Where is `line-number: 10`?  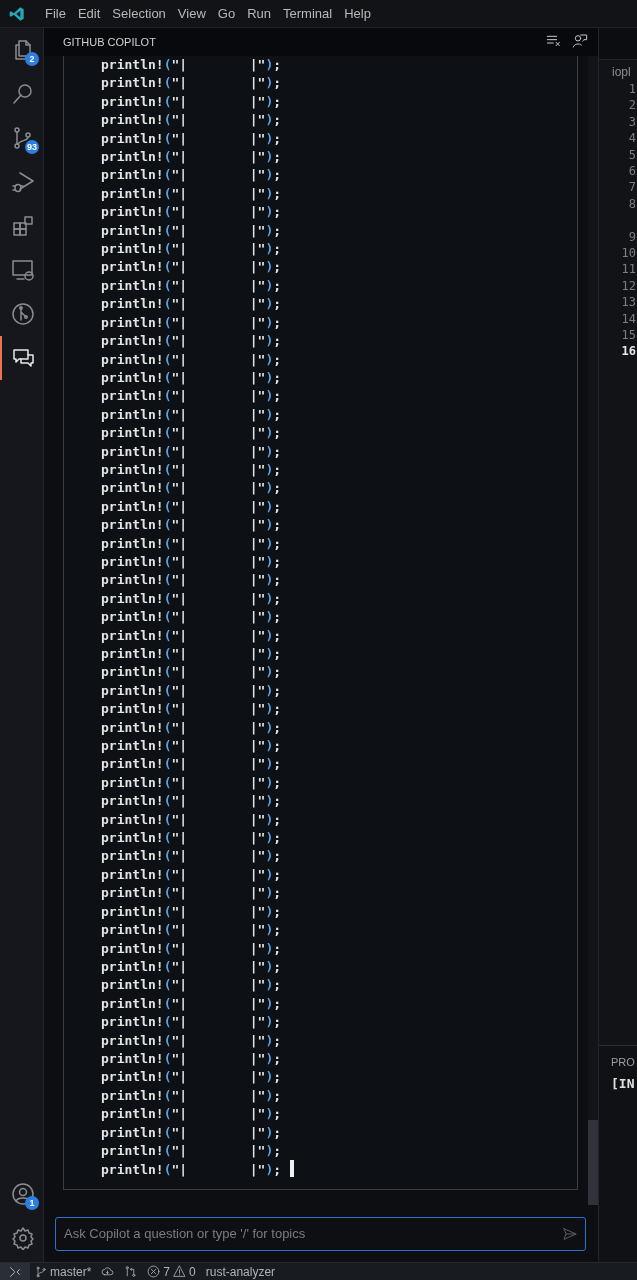 line-number: 10 is located at coordinates (629, 253).